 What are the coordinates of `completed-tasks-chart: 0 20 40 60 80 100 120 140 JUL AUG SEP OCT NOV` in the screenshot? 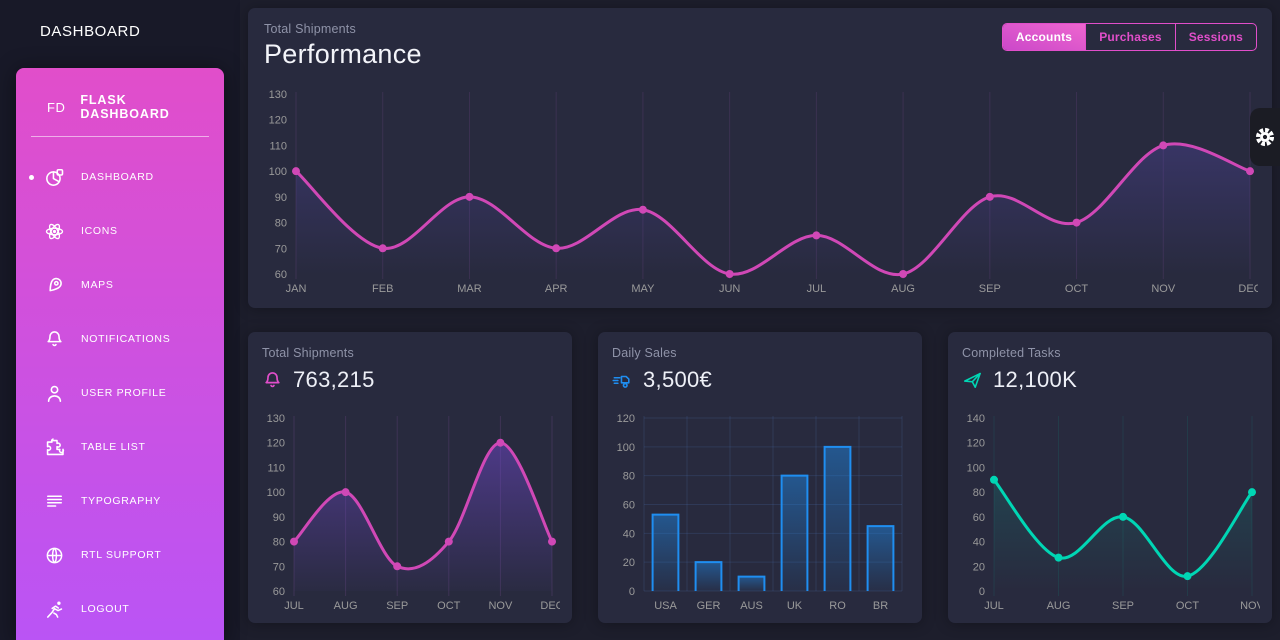 It's located at (1112, 512).